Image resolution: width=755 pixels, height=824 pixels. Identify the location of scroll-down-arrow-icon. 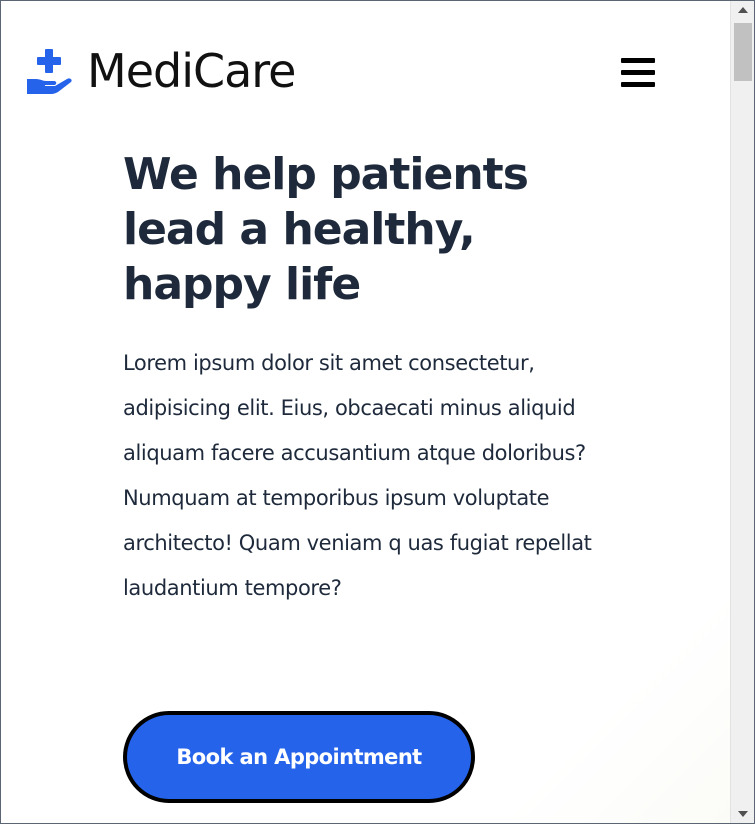
(742, 814).